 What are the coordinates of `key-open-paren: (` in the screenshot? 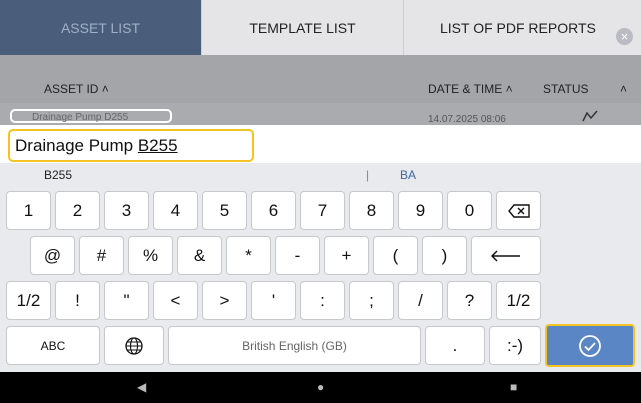 It's located at (395, 255).